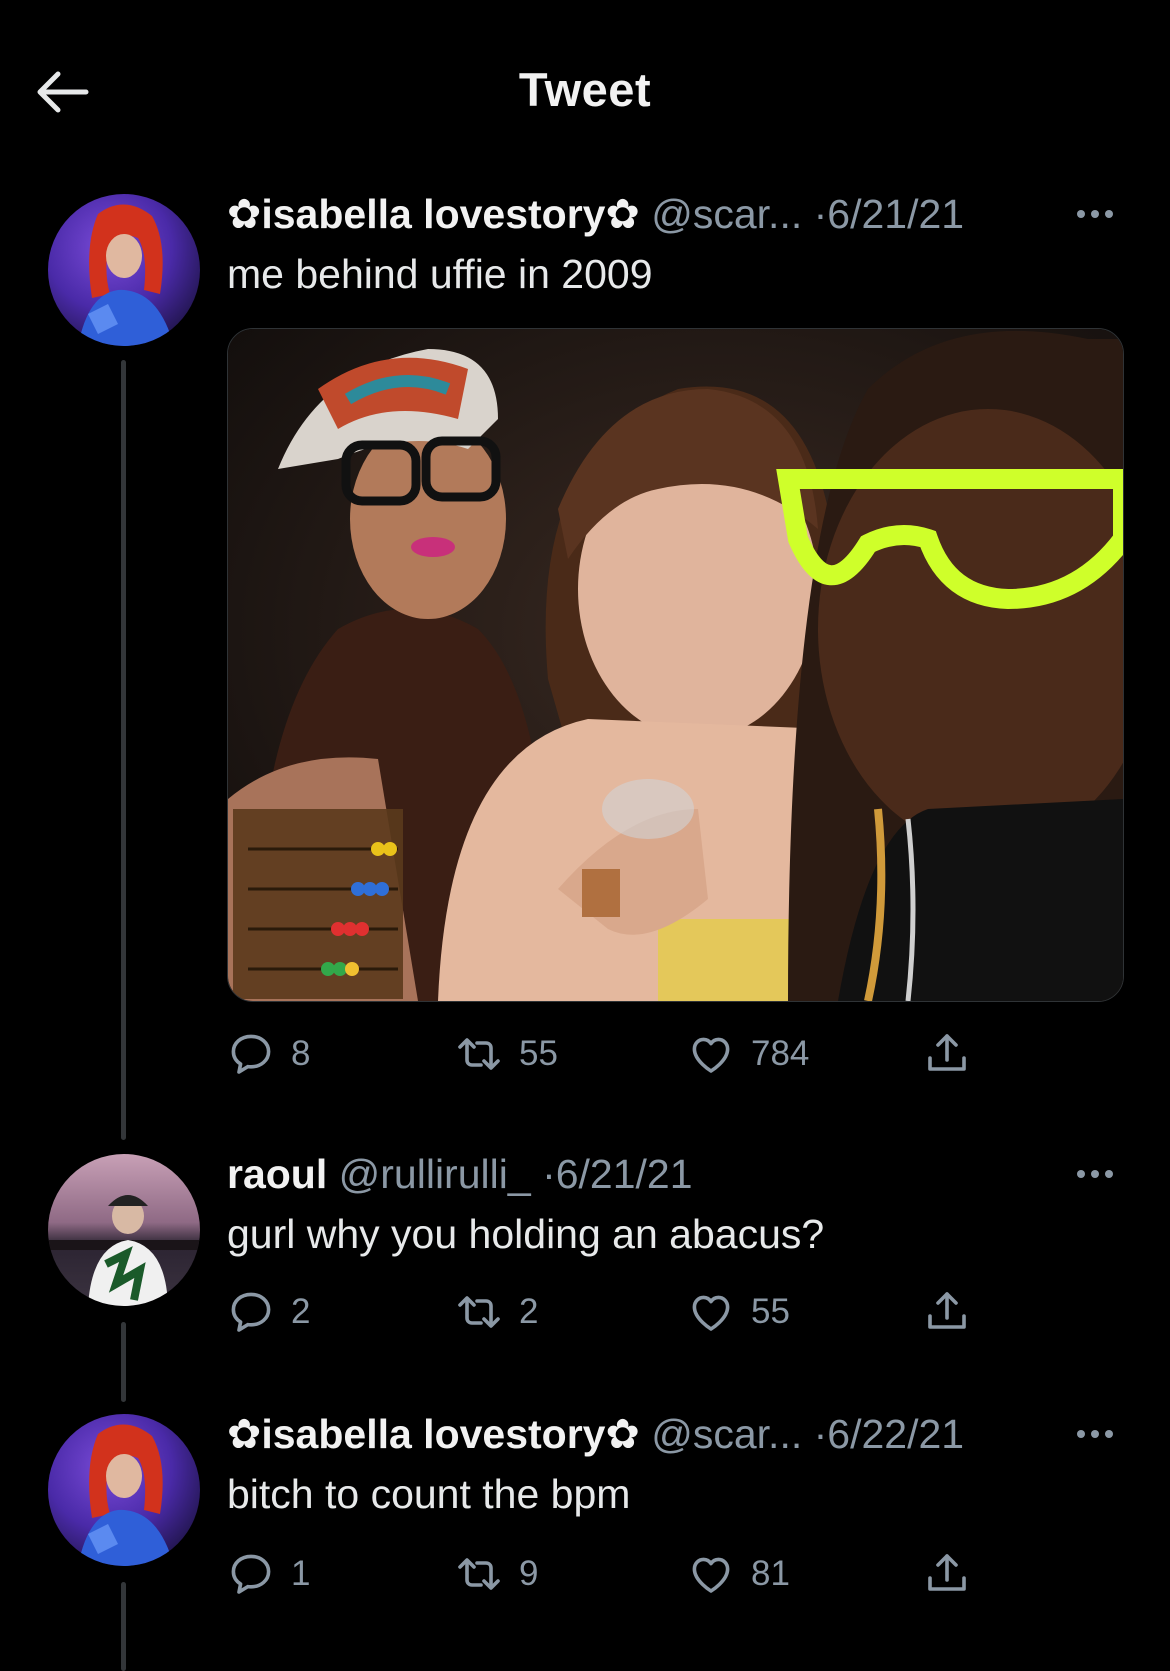  Describe the element at coordinates (529, 1311) in the screenshot. I see `retweet-count: 2` at that location.